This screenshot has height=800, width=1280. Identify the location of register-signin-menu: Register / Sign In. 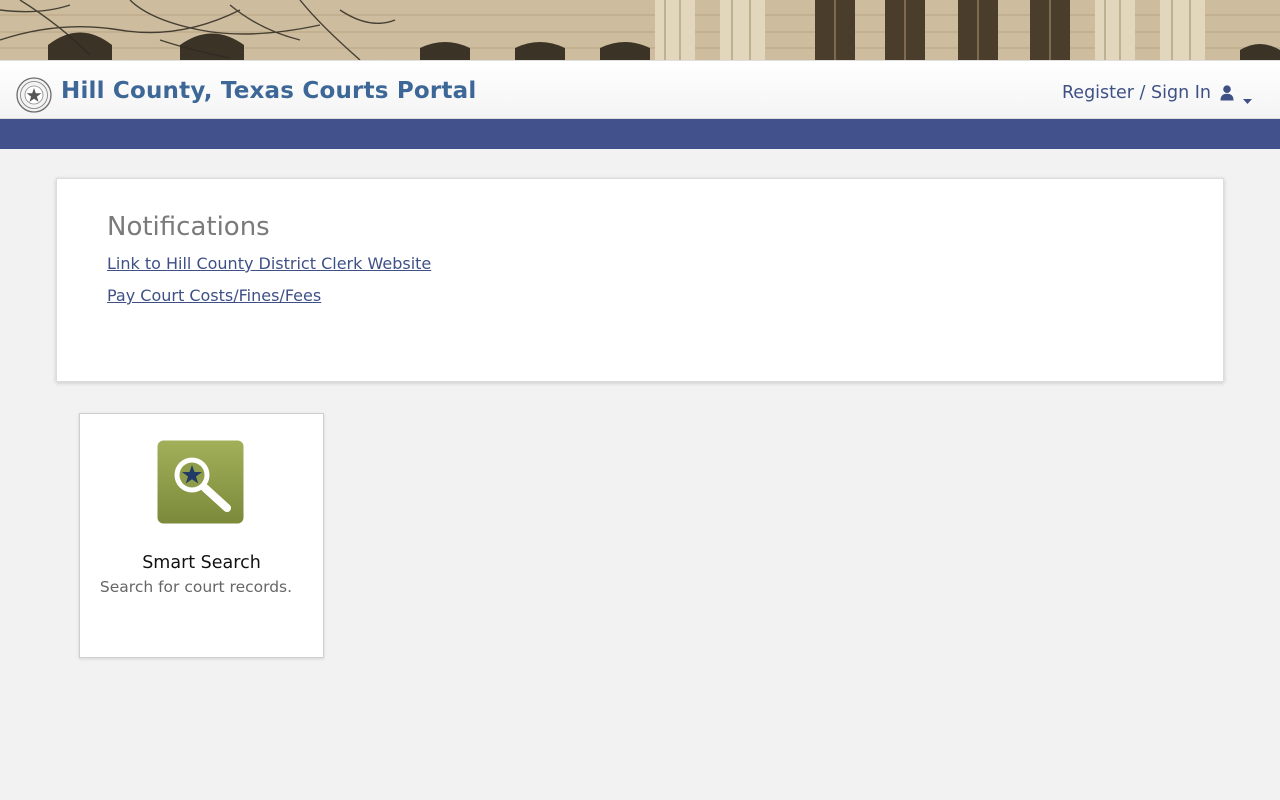
(1156, 93).